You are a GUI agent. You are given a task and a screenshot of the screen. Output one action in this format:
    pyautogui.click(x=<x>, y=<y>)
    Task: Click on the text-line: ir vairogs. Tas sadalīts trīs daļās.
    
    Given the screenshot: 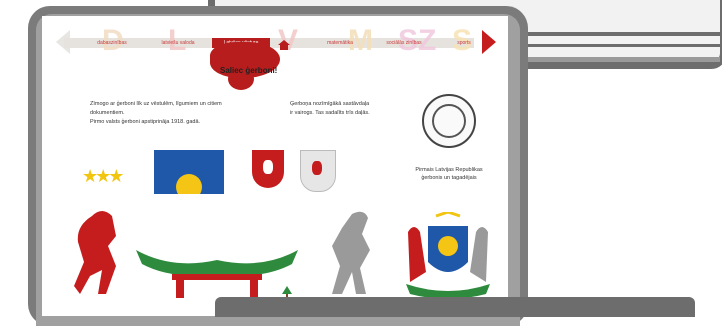 What is the action you would take?
    pyautogui.click(x=330, y=113)
    